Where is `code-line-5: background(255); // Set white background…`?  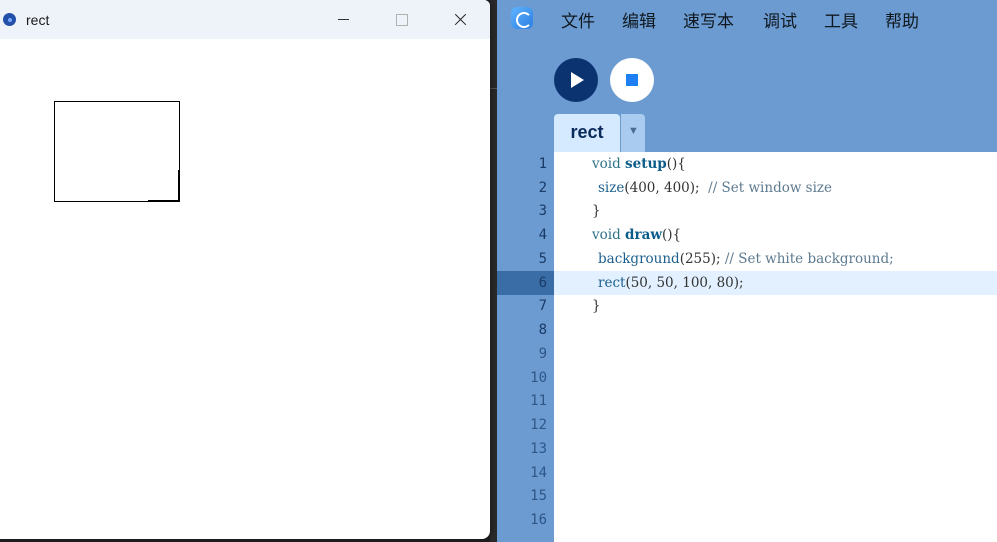 code-line-5: background(255); // Set white background… is located at coordinates (746, 259).